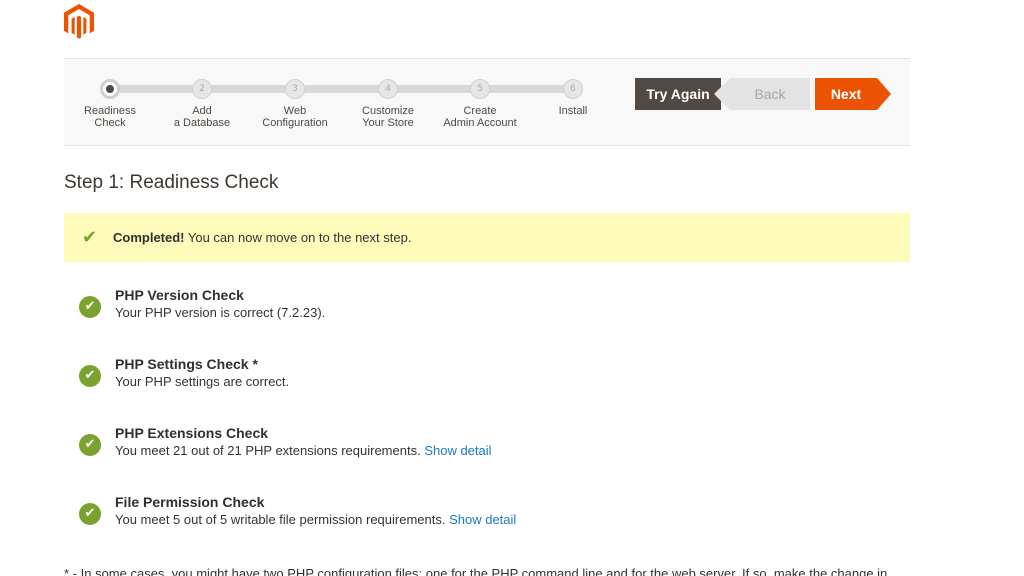  Describe the element at coordinates (573, 89) in the screenshot. I see `step-number: 6` at that location.